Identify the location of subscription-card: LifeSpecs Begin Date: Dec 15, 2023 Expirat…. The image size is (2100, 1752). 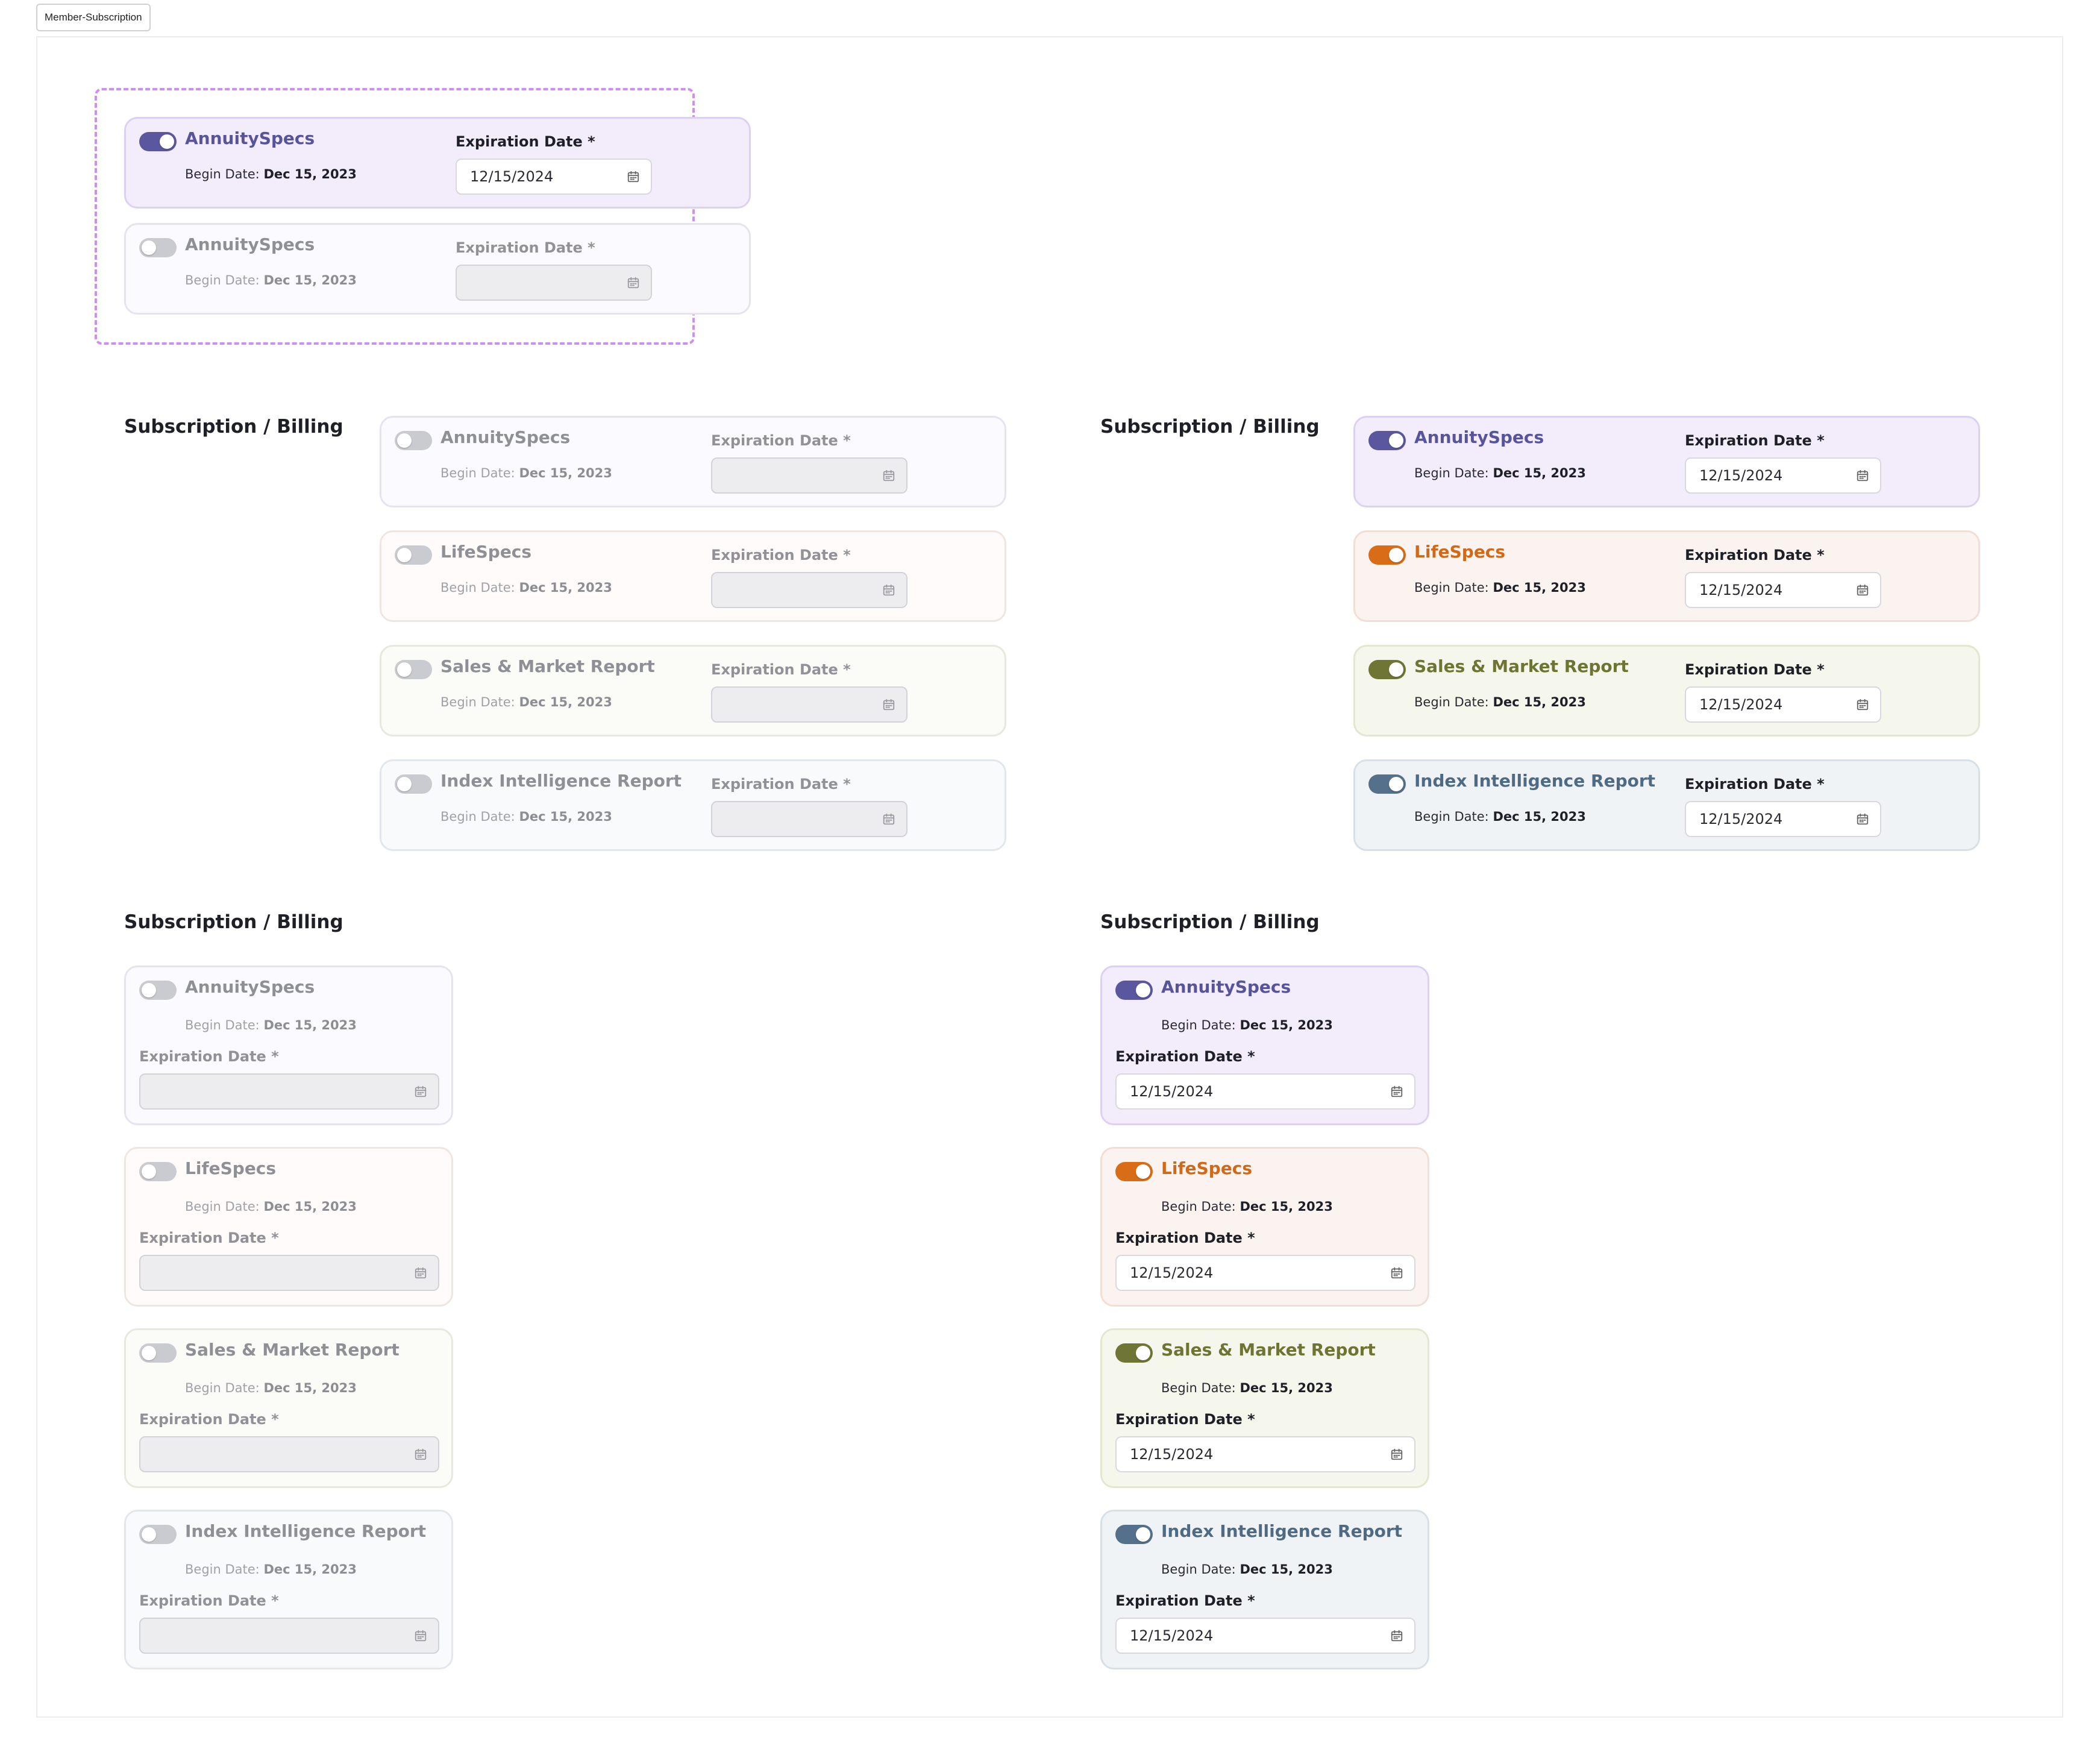
(1264, 1227).